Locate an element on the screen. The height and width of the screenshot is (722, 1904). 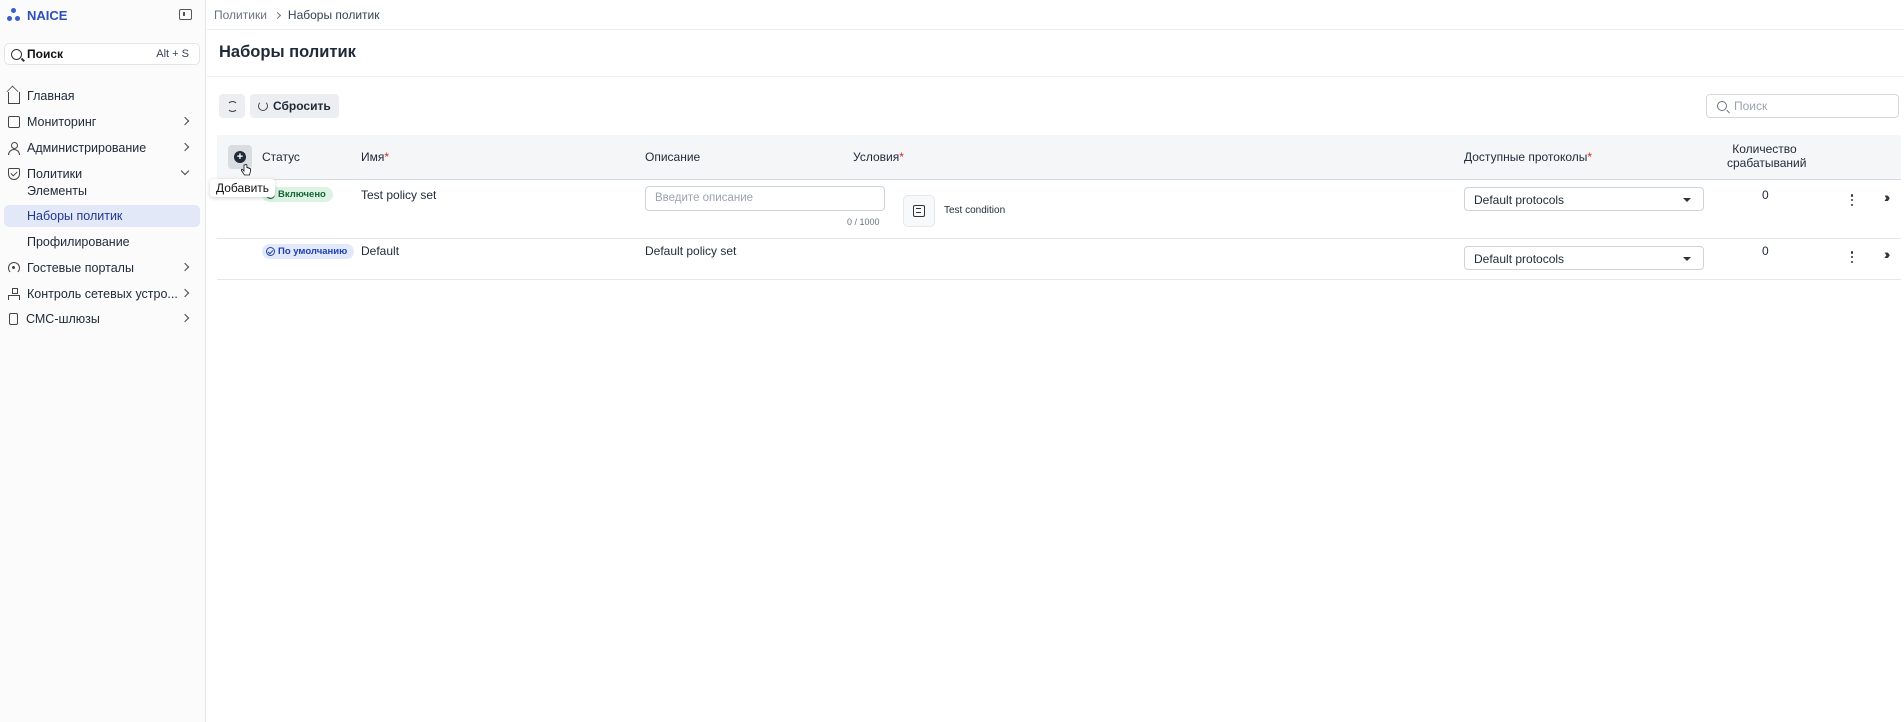
phone-icon is located at coordinates (13, 319).